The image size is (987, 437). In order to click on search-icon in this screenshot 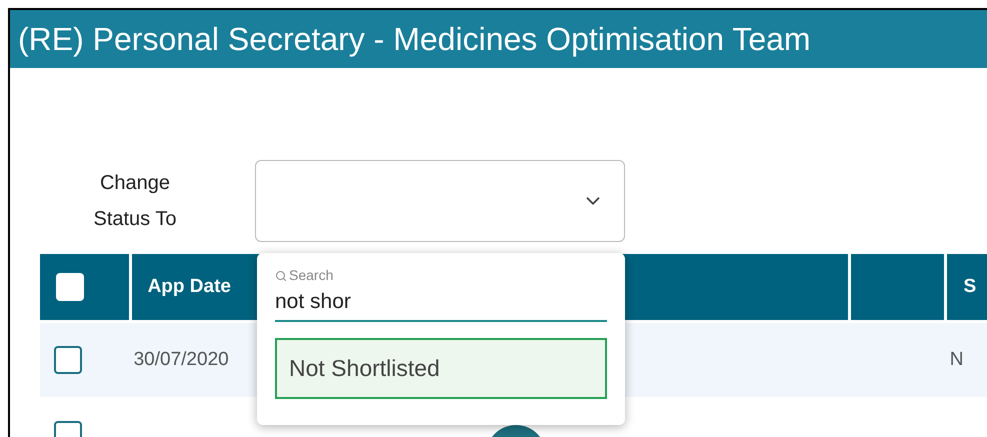, I will do `click(281, 276)`.